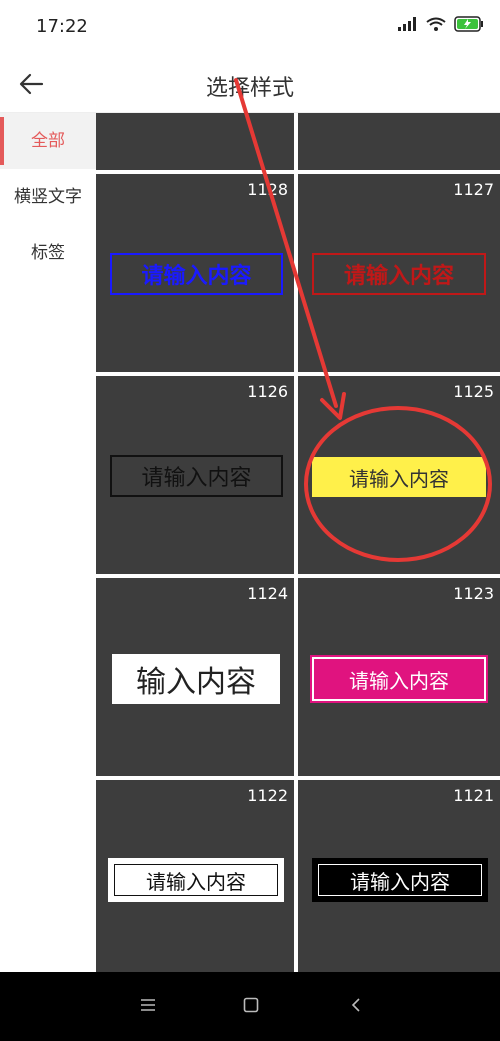  I want to click on style-preview: 输入内容, so click(196, 679).